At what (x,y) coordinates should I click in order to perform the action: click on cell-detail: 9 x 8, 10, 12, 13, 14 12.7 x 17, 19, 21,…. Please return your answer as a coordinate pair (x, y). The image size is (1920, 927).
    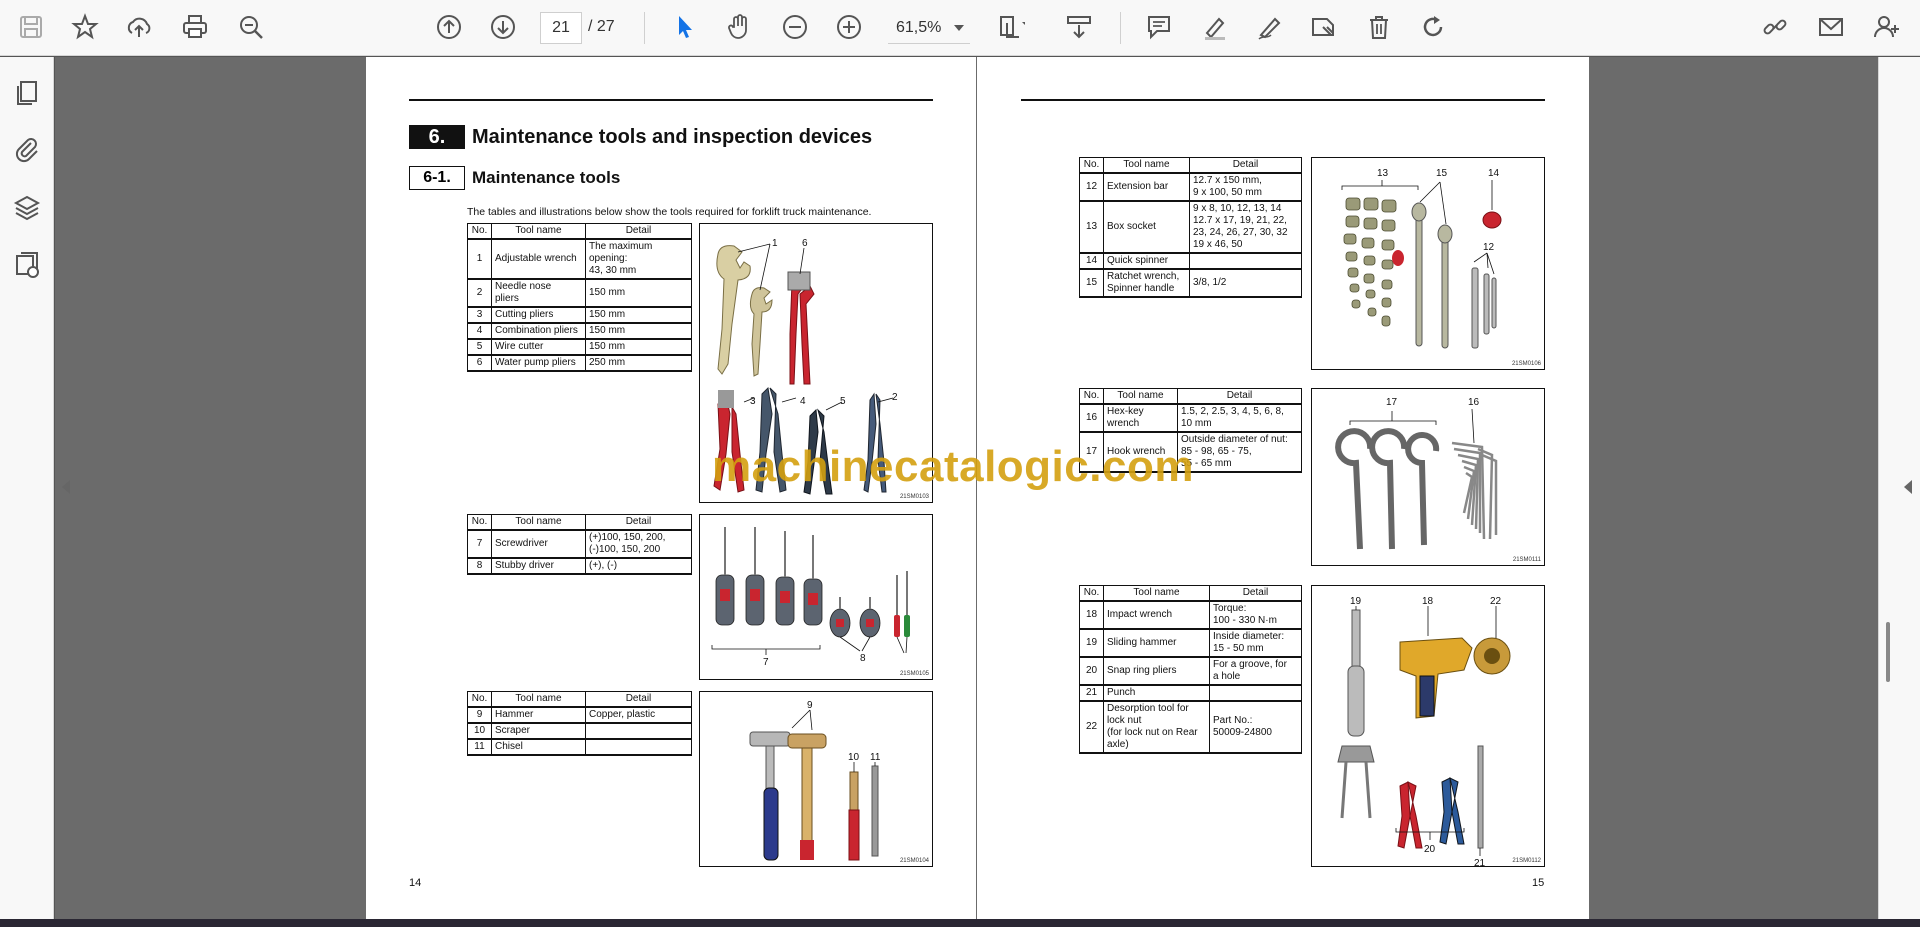
    Looking at the image, I should click on (1245, 227).